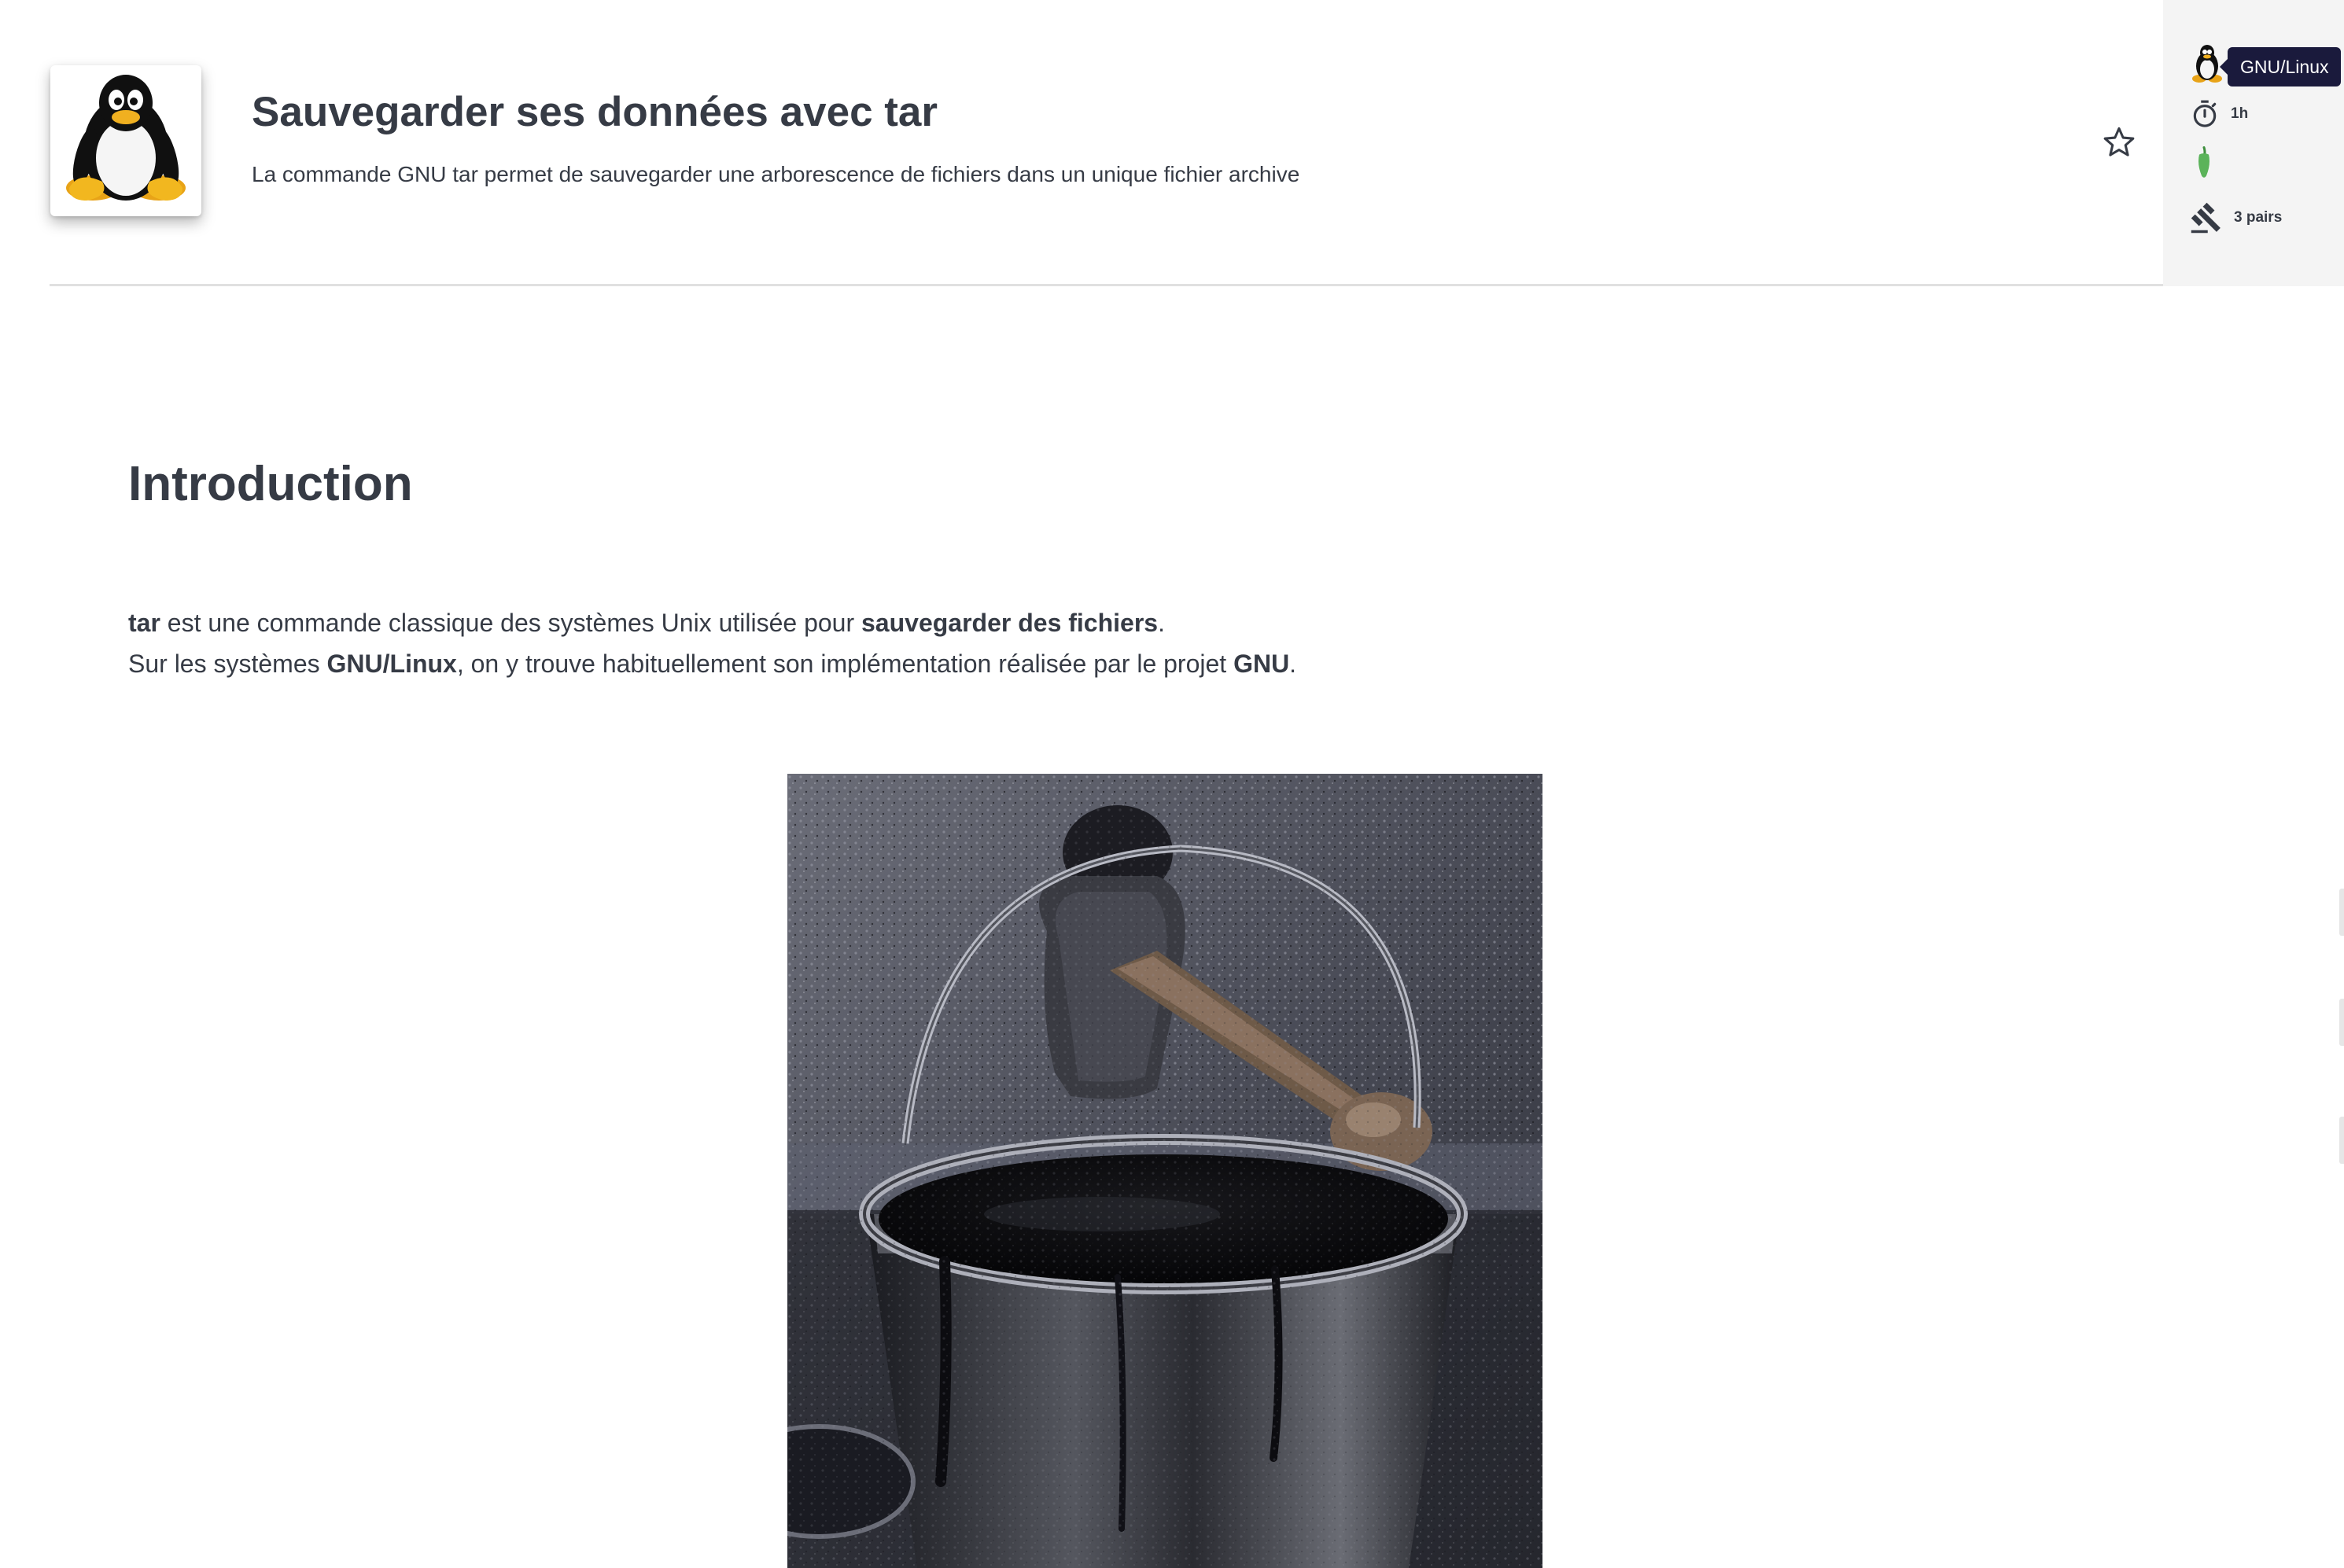 Image resolution: width=2344 pixels, height=1568 pixels. I want to click on text: Sur les systèmes, so click(227, 664).